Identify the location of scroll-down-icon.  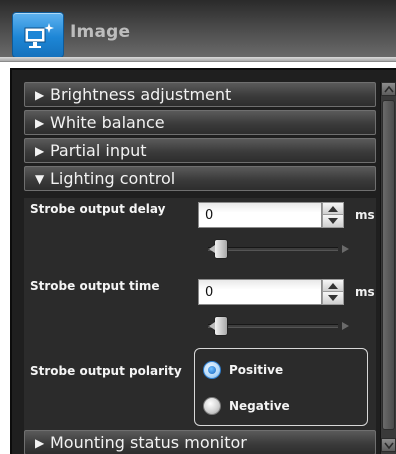
(388, 445).